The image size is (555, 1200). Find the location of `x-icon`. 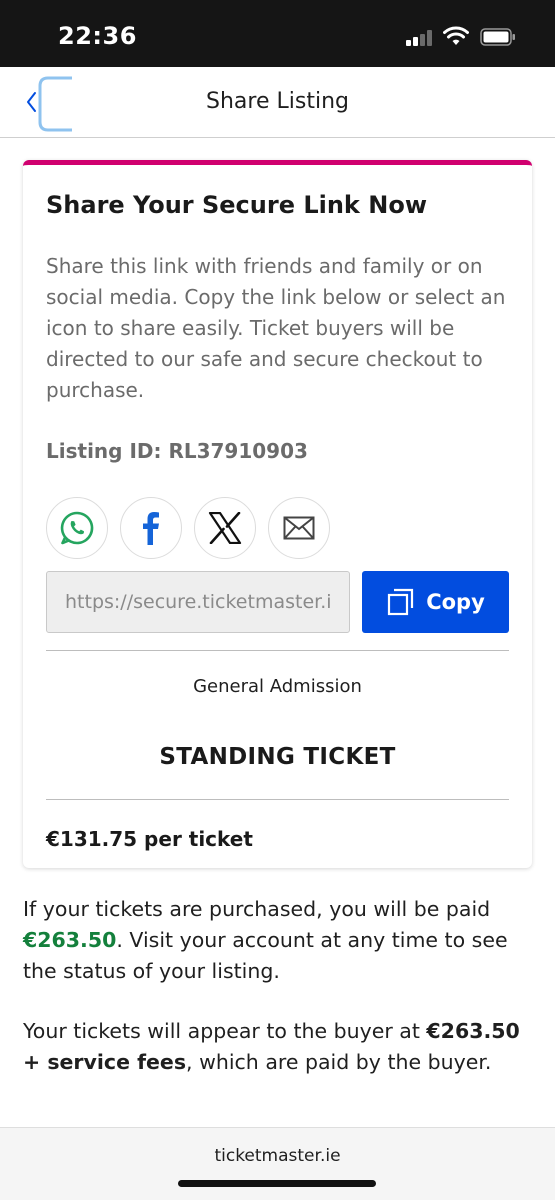

x-icon is located at coordinates (225, 528).